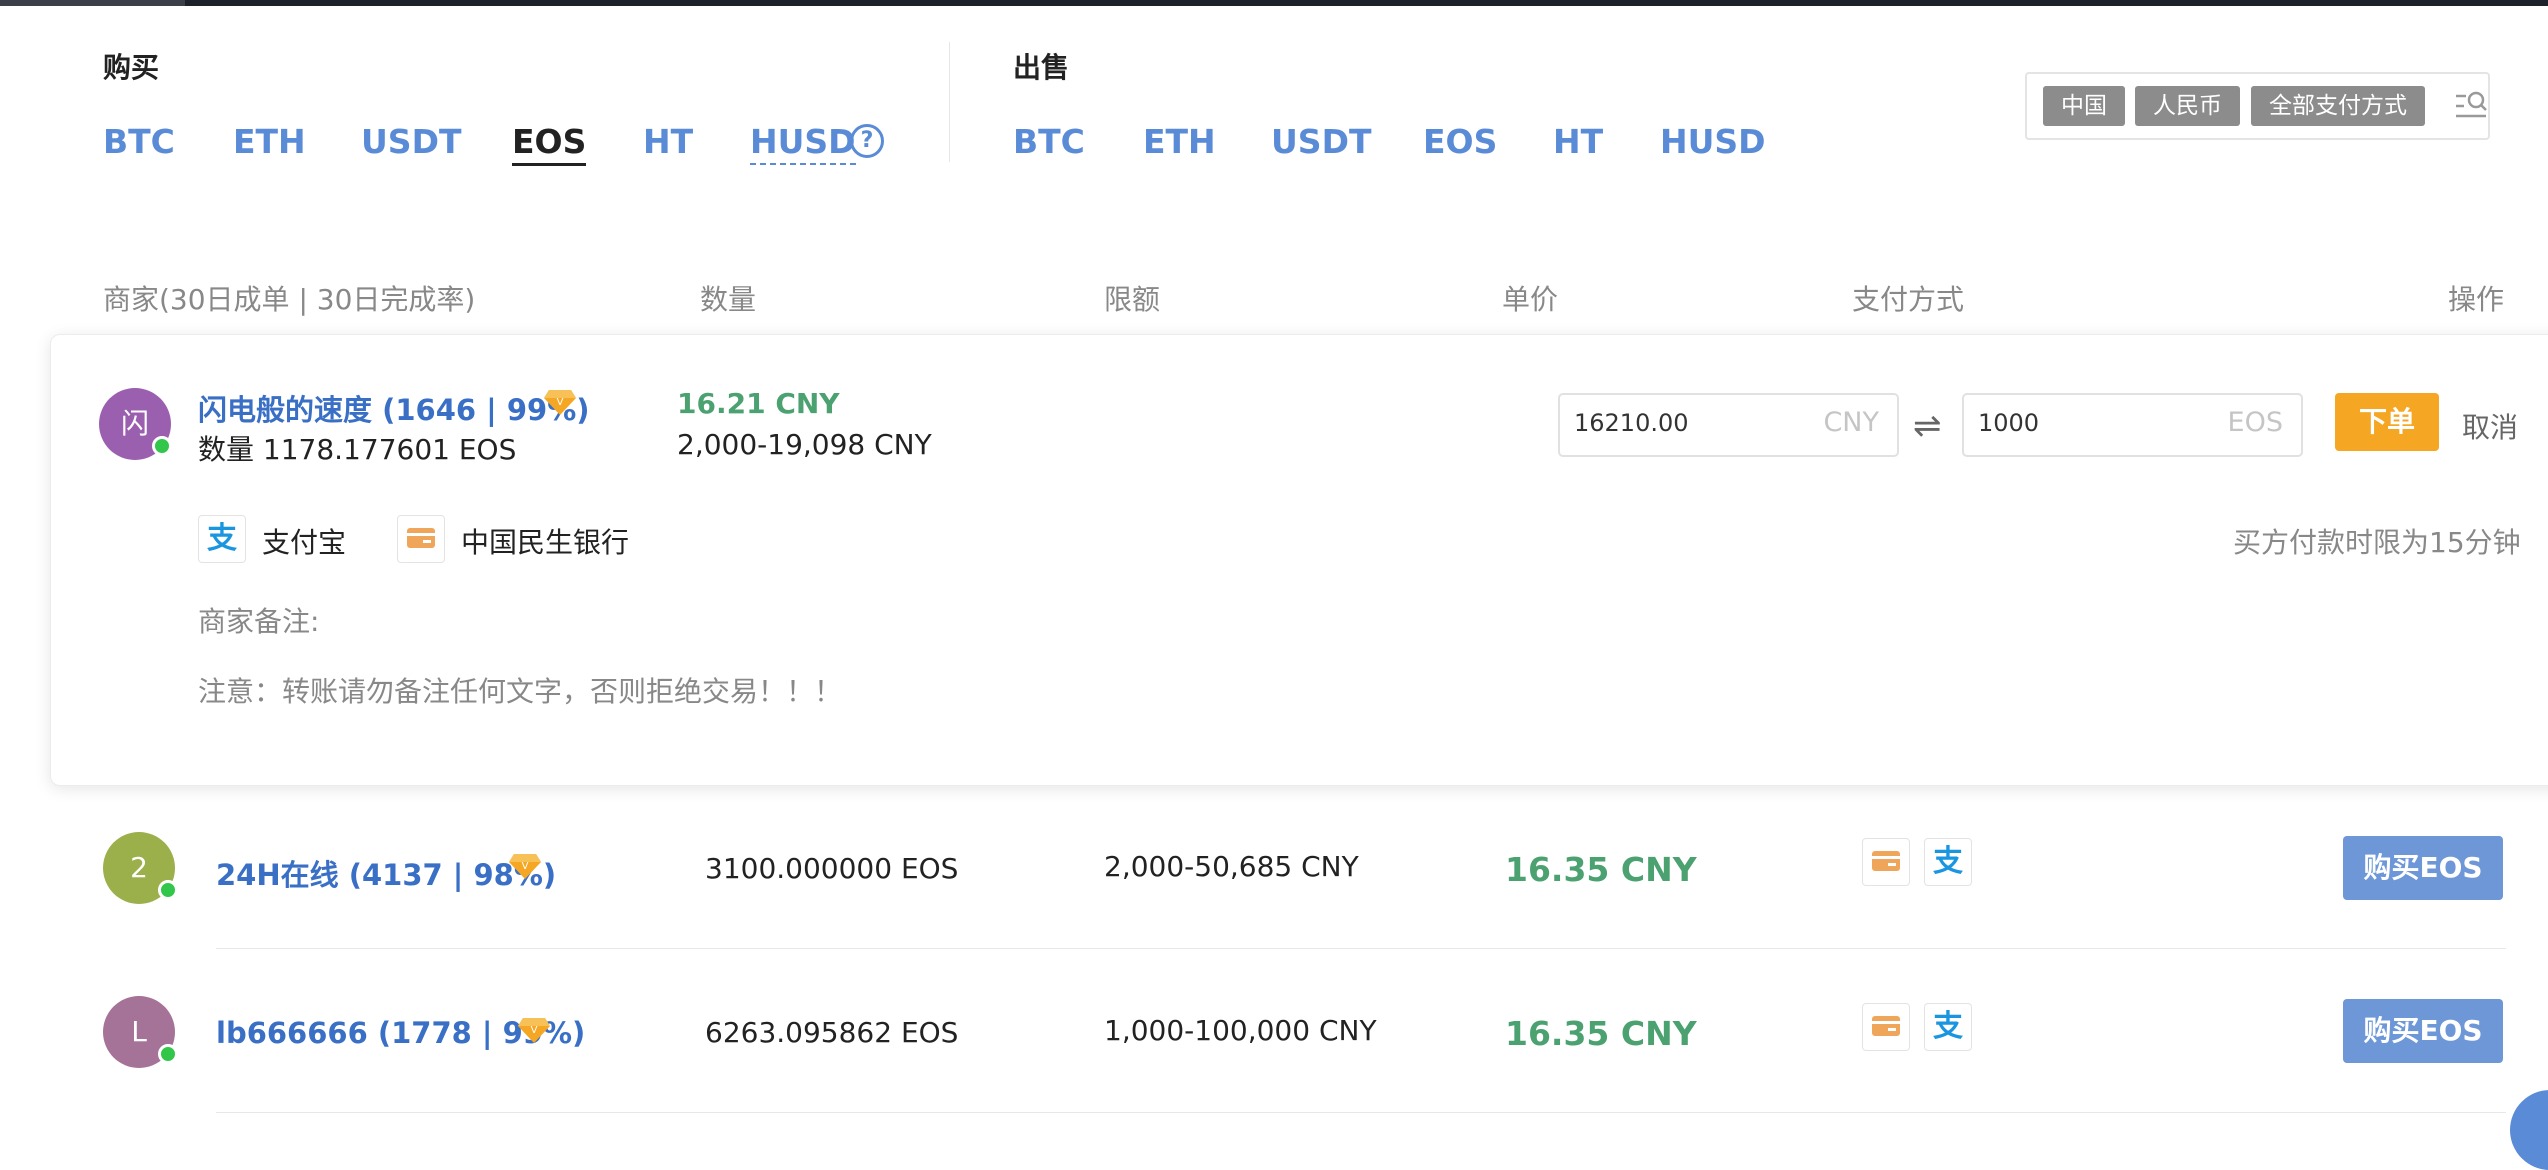 The image size is (2548, 1170). I want to click on sell-tab-eos: EOS, so click(1460, 141).